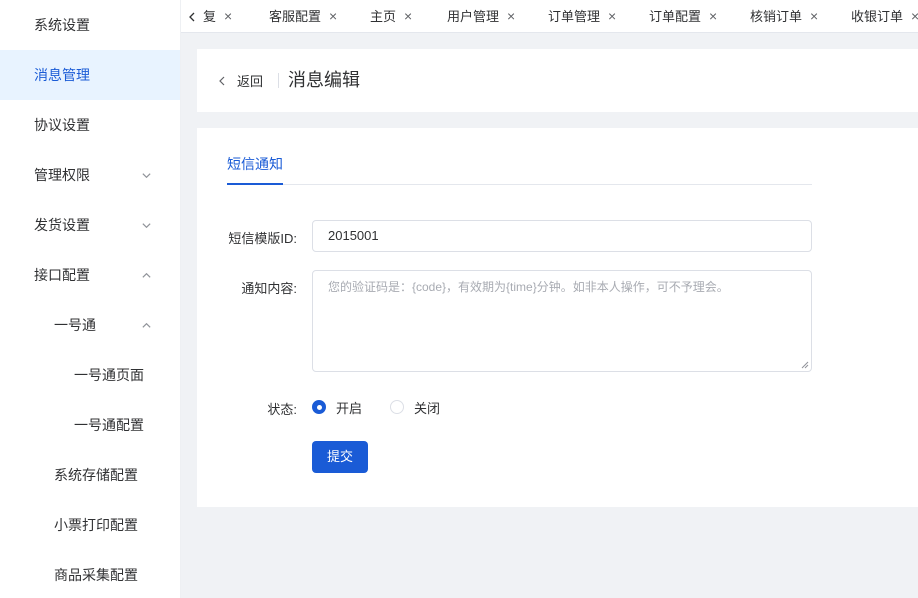 This screenshot has width=918, height=598. Describe the element at coordinates (62, 225) in the screenshot. I see `sidebar-item-label: 发货设置` at that location.